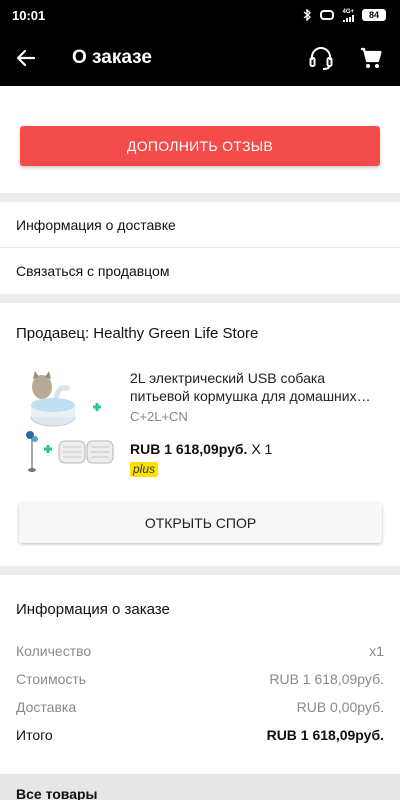 The image size is (400, 800). I want to click on product-image, so click(66, 421).